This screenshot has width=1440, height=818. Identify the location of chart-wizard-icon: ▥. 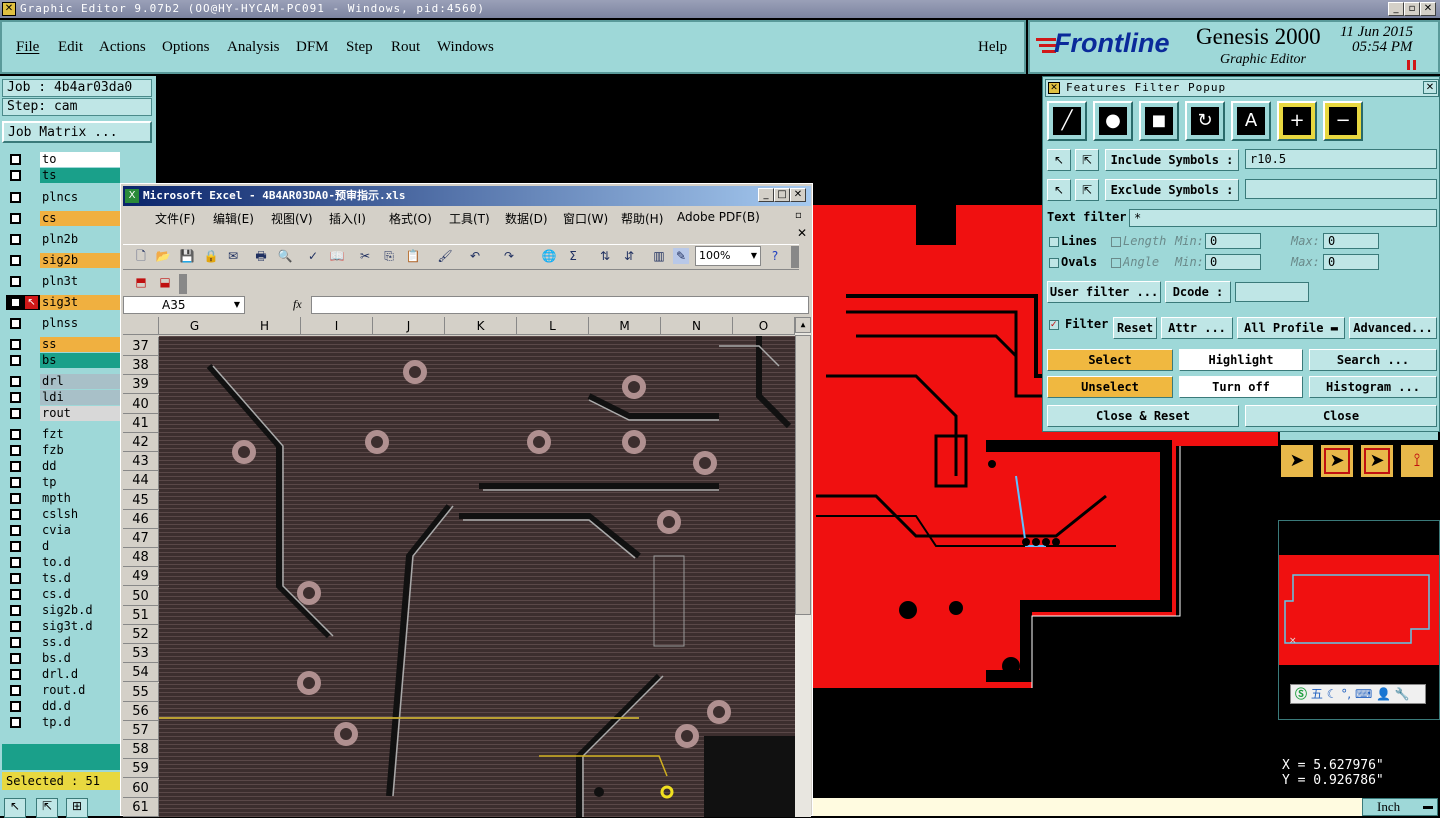
(659, 256).